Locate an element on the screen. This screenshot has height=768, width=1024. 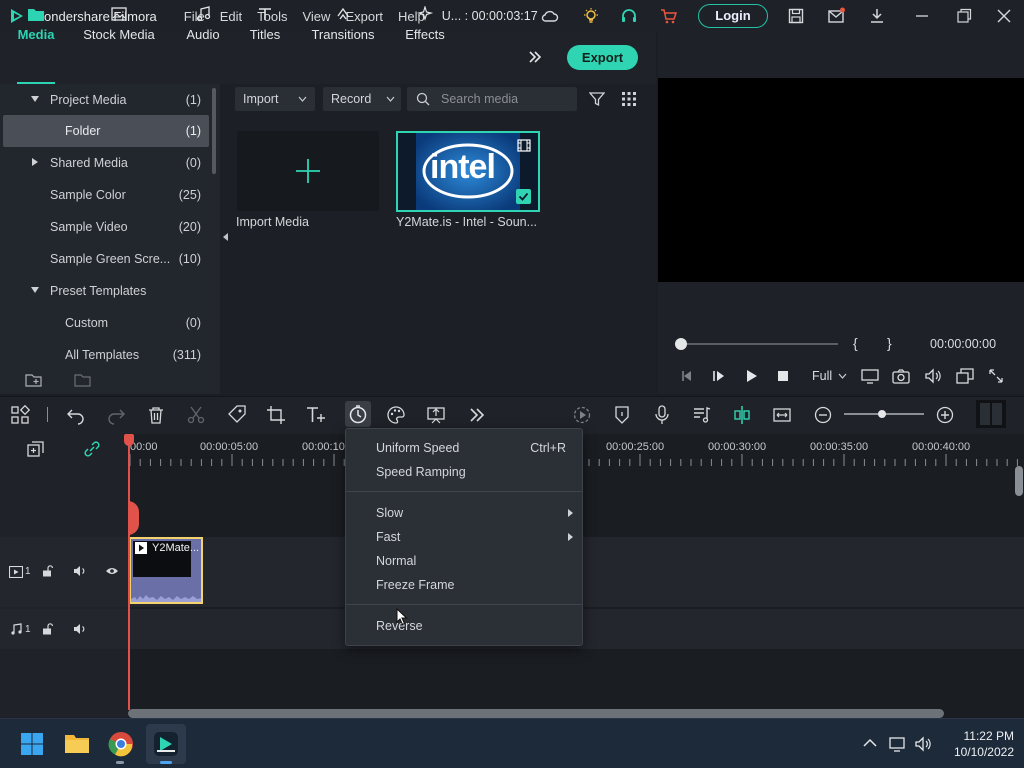
mark-in-button: { is located at coordinates (855, 343).